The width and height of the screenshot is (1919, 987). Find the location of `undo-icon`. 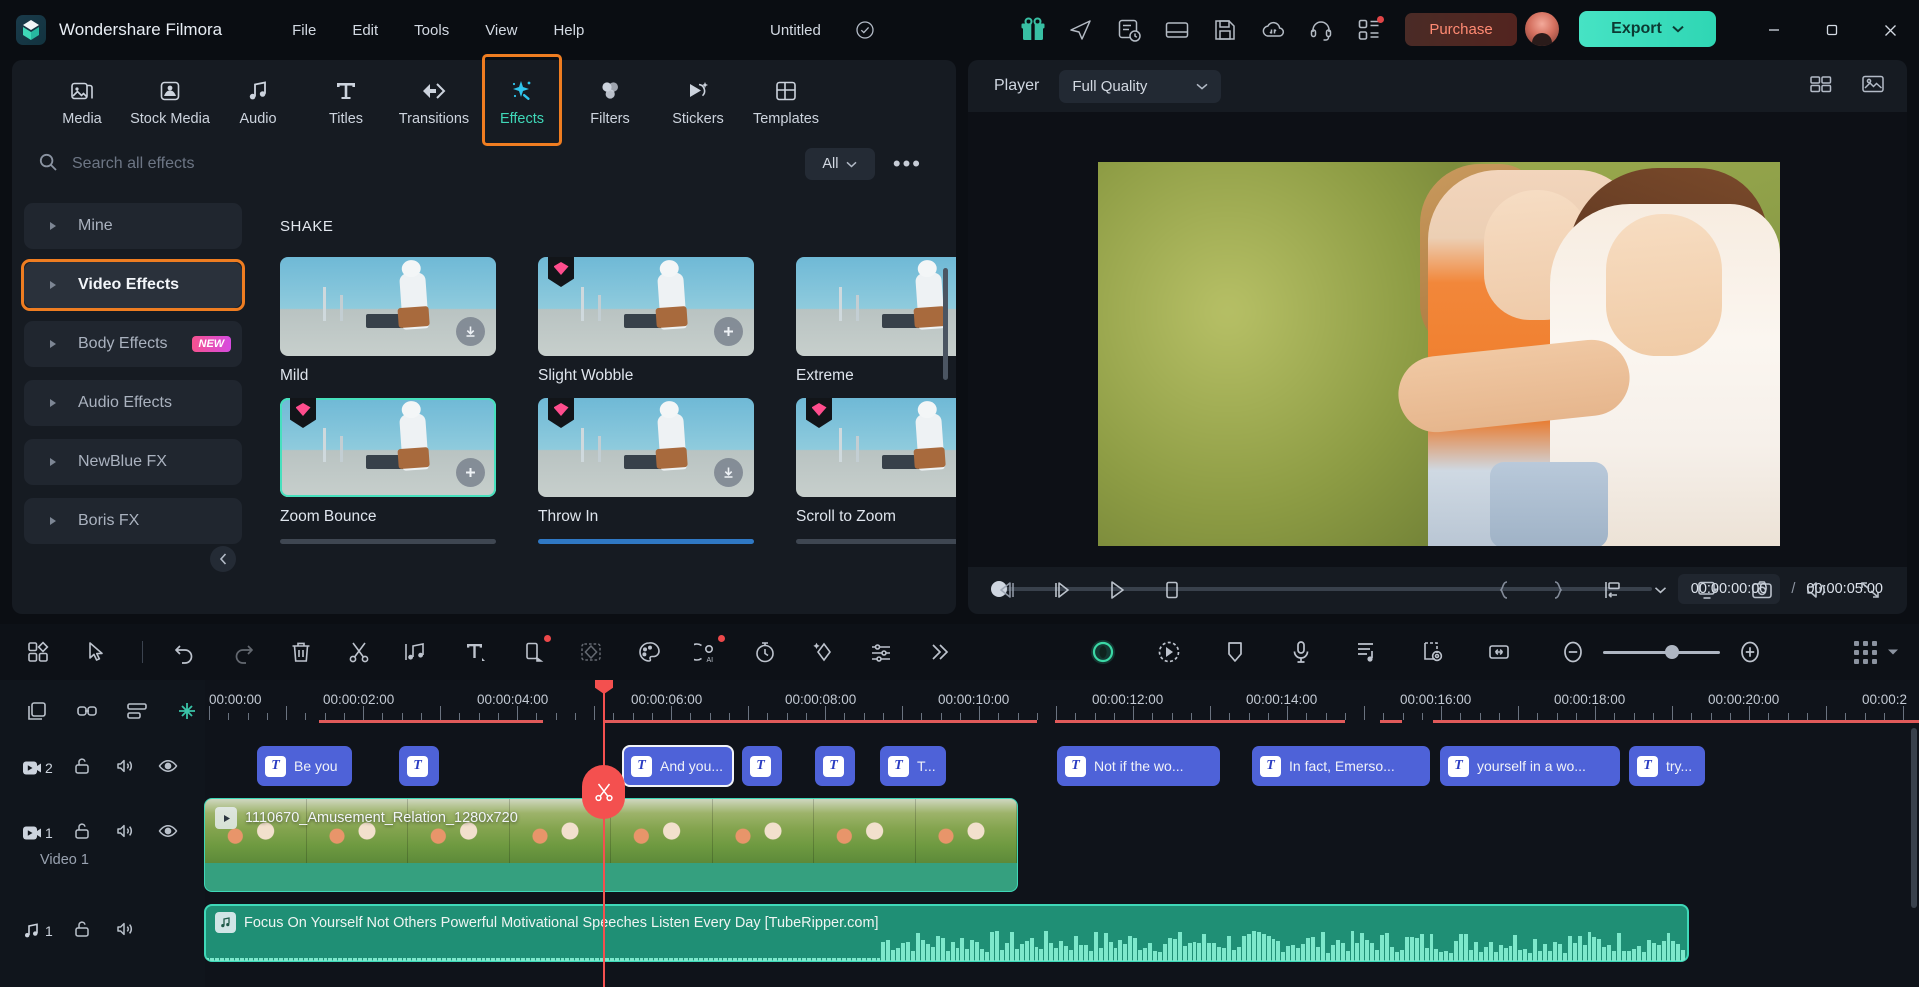

undo-icon is located at coordinates (185, 652).